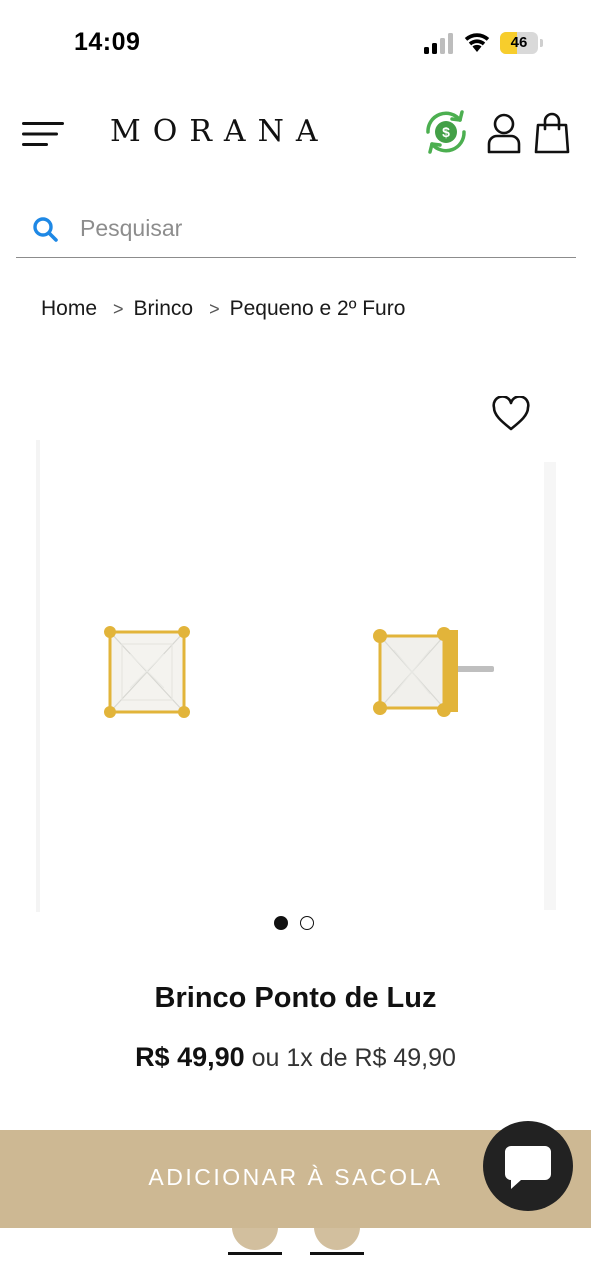 The height and width of the screenshot is (1280, 591). I want to click on search-bar, so click(296, 229).